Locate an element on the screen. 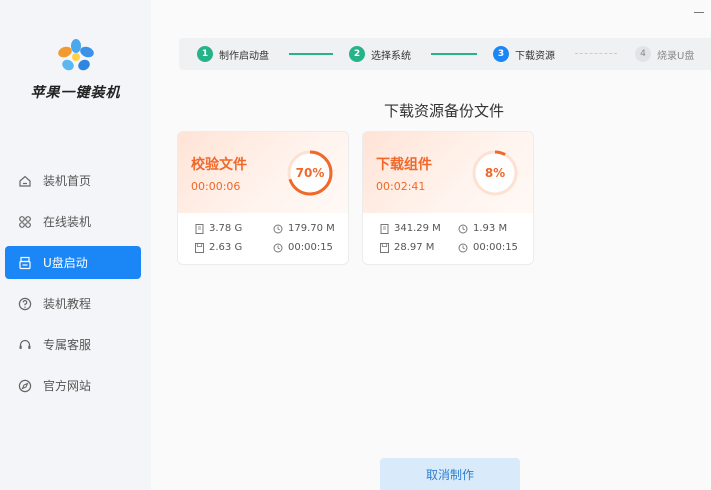  progress-ring: 70% is located at coordinates (310, 173).